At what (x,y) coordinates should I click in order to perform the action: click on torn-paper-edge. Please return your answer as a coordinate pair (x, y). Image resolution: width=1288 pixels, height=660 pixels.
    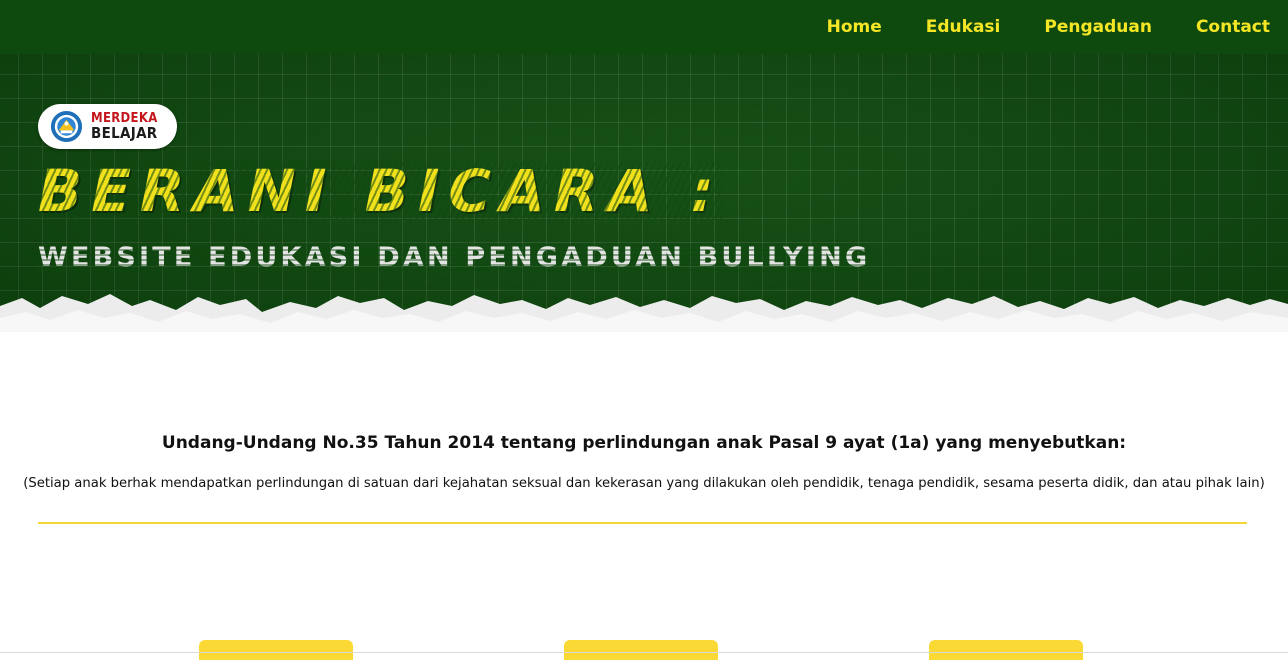
    Looking at the image, I should click on (644, 321).